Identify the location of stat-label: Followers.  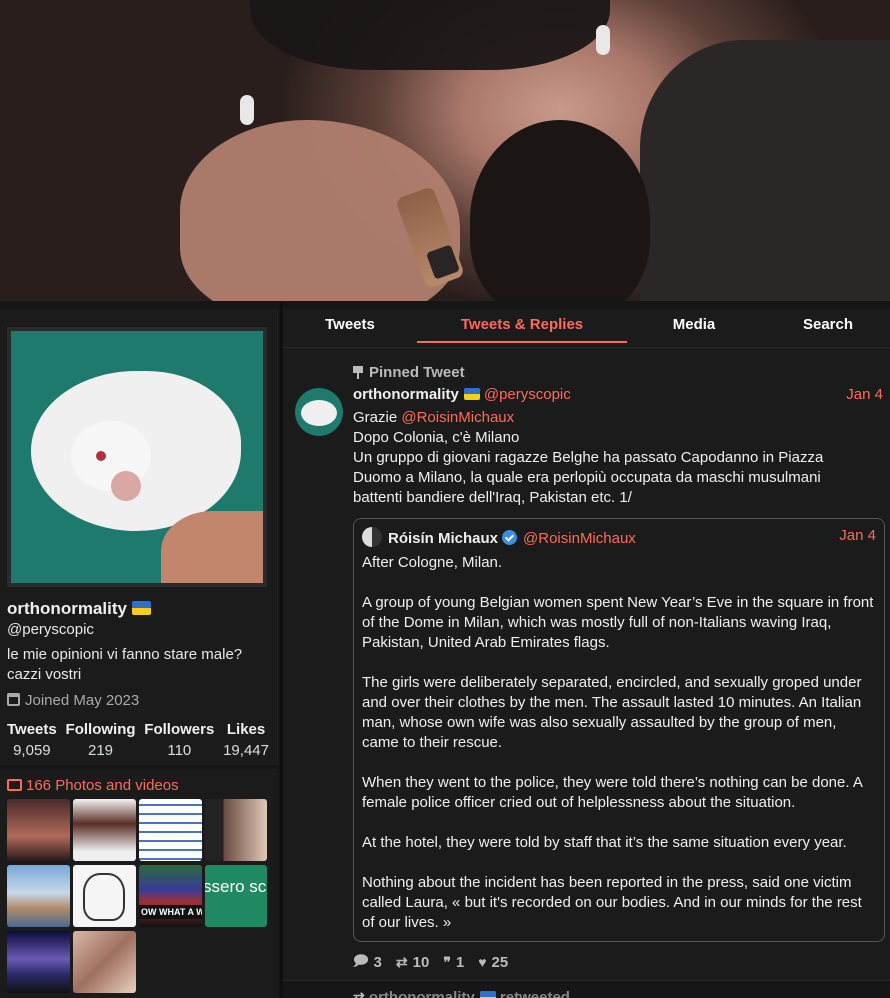
(179, 729).